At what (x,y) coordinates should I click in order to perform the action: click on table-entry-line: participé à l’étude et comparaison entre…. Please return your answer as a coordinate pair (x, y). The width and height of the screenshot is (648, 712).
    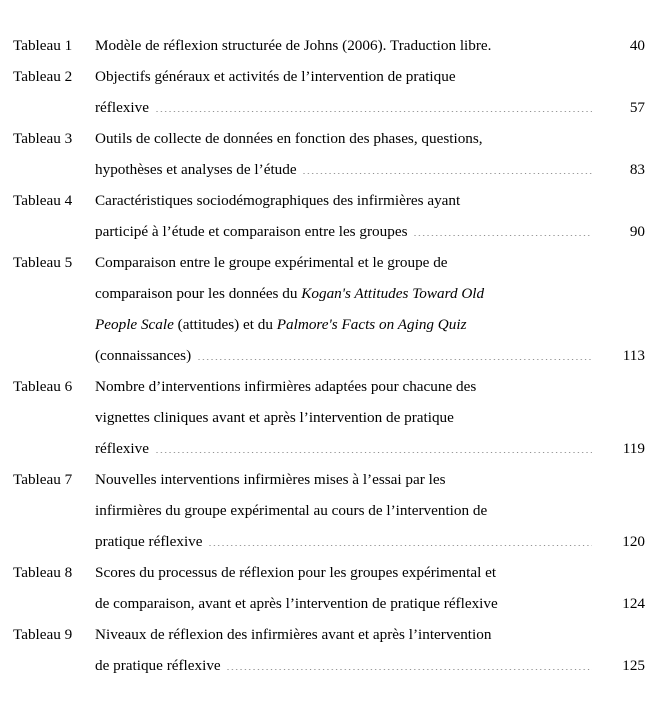
    Looking at the image, I should click on (371, 231).